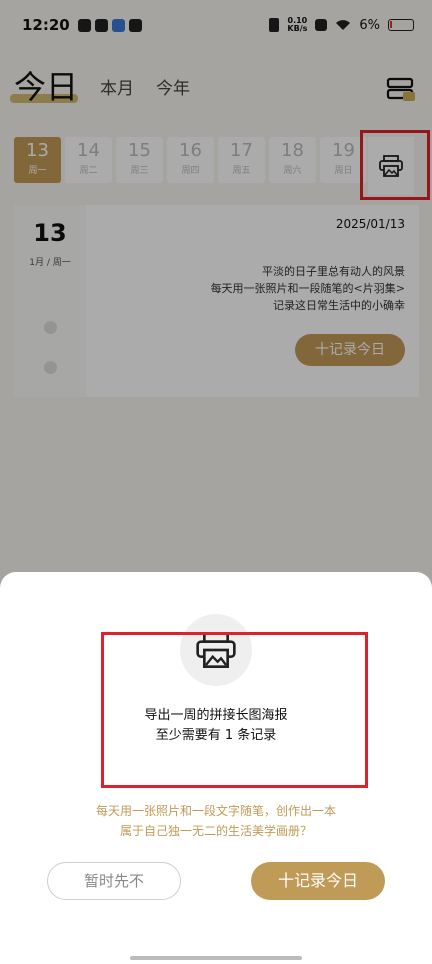  Describe the element at coordinates (216, 958) in the screenshot. I see `home-indicator` at that location.